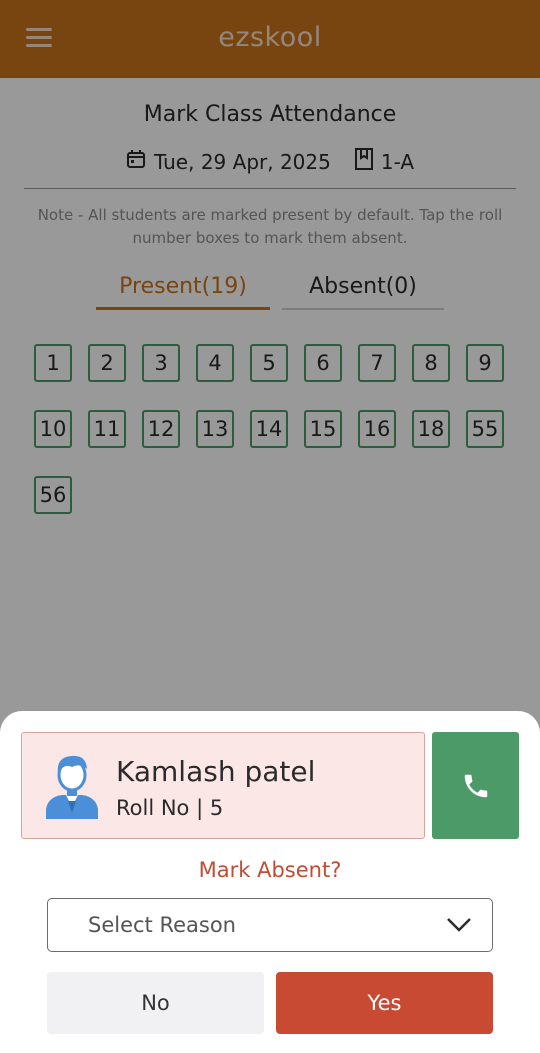  What do you see at coordinates (72, 786) in the screenshot?
I see `student-avatar-icon` at bounding box center [72, 786].